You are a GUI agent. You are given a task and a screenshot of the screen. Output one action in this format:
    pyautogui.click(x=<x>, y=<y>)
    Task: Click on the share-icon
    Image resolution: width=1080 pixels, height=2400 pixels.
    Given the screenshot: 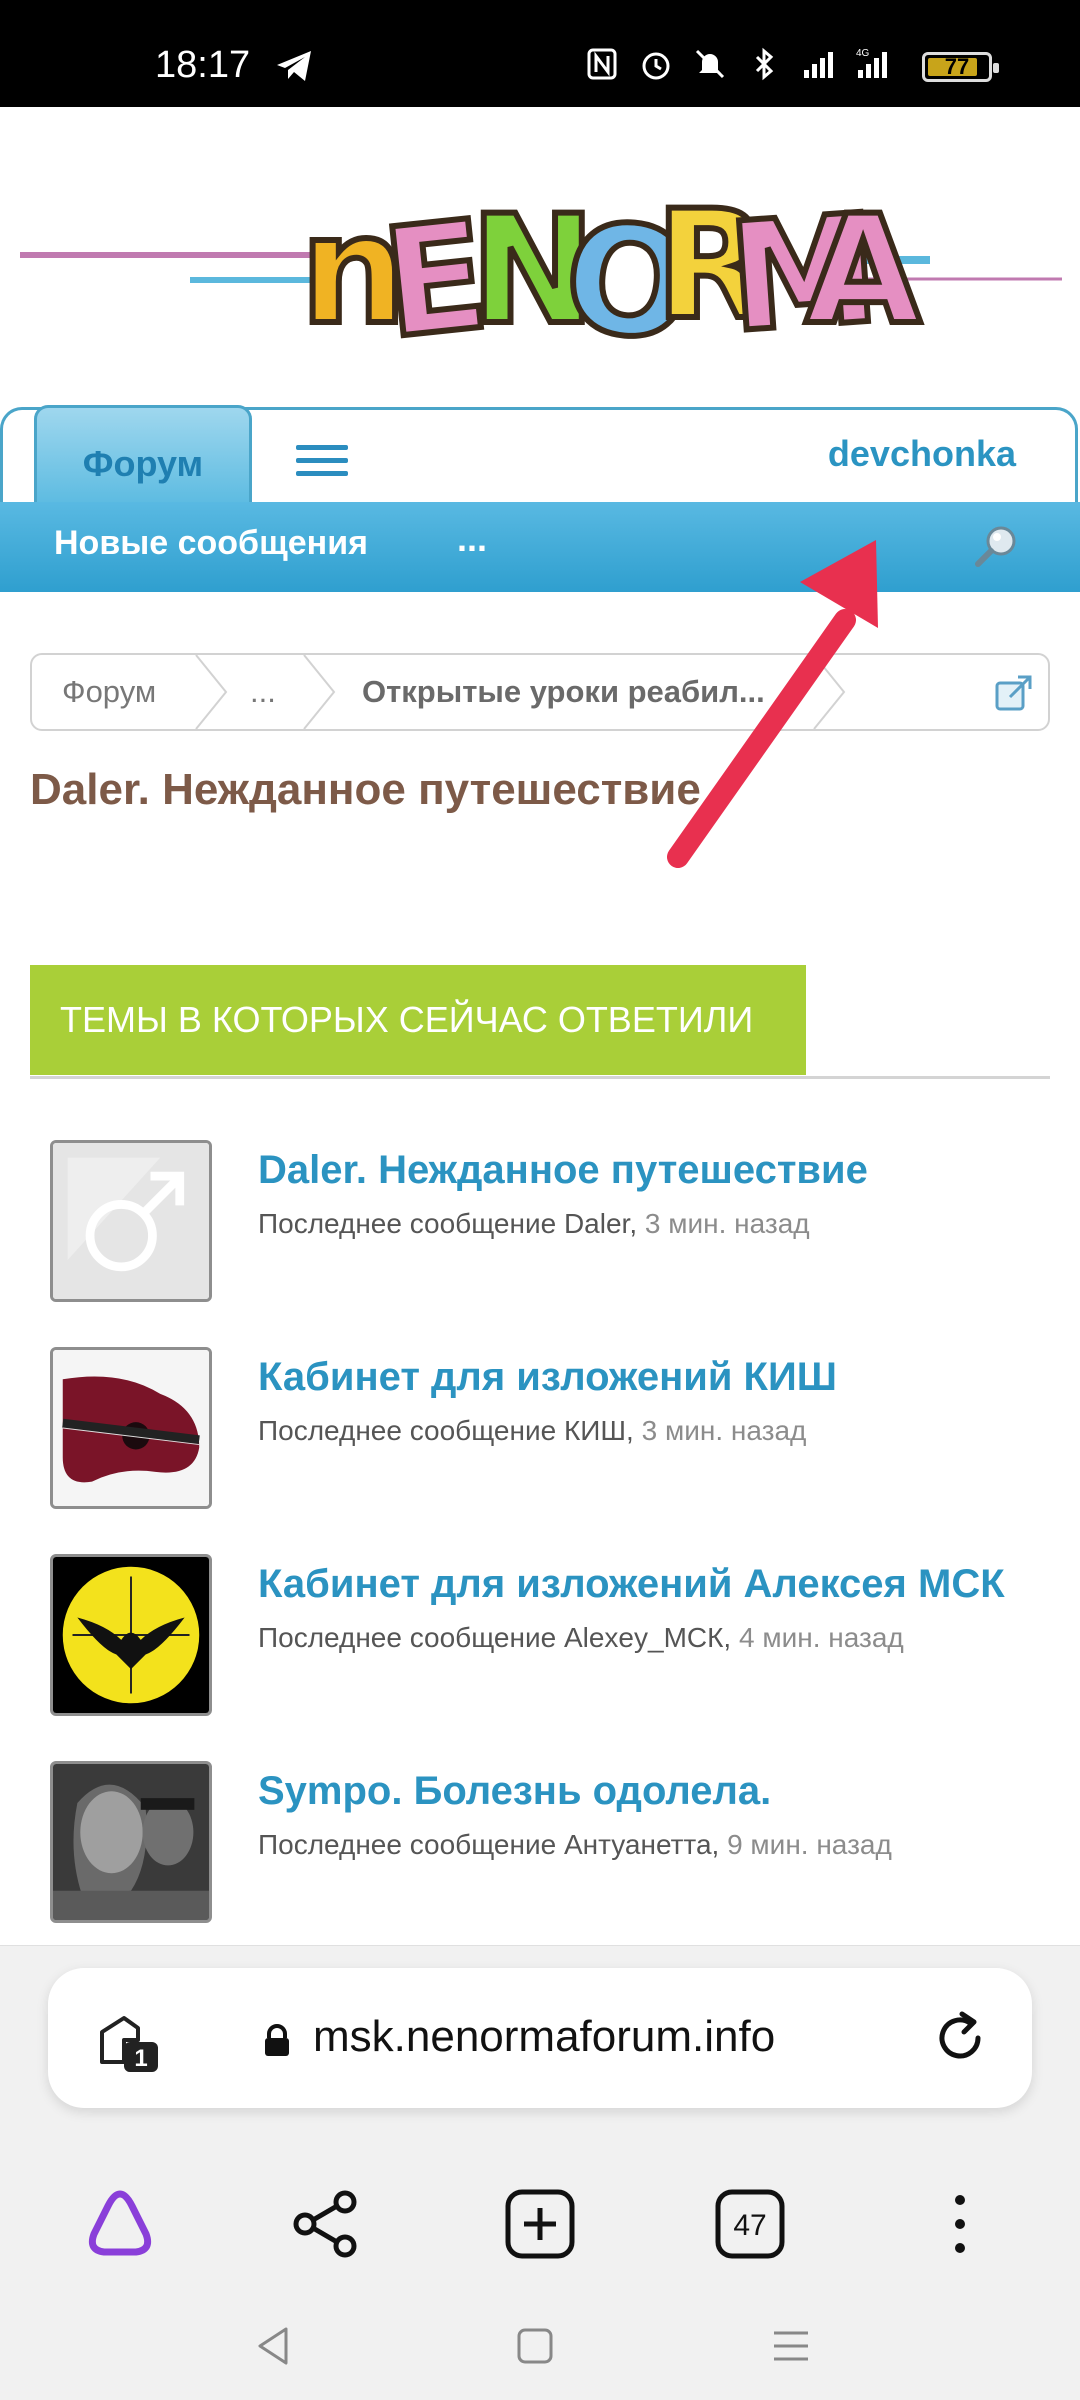 What is the action you would take?
    pyautogui.click(x=327, y=2224)
    